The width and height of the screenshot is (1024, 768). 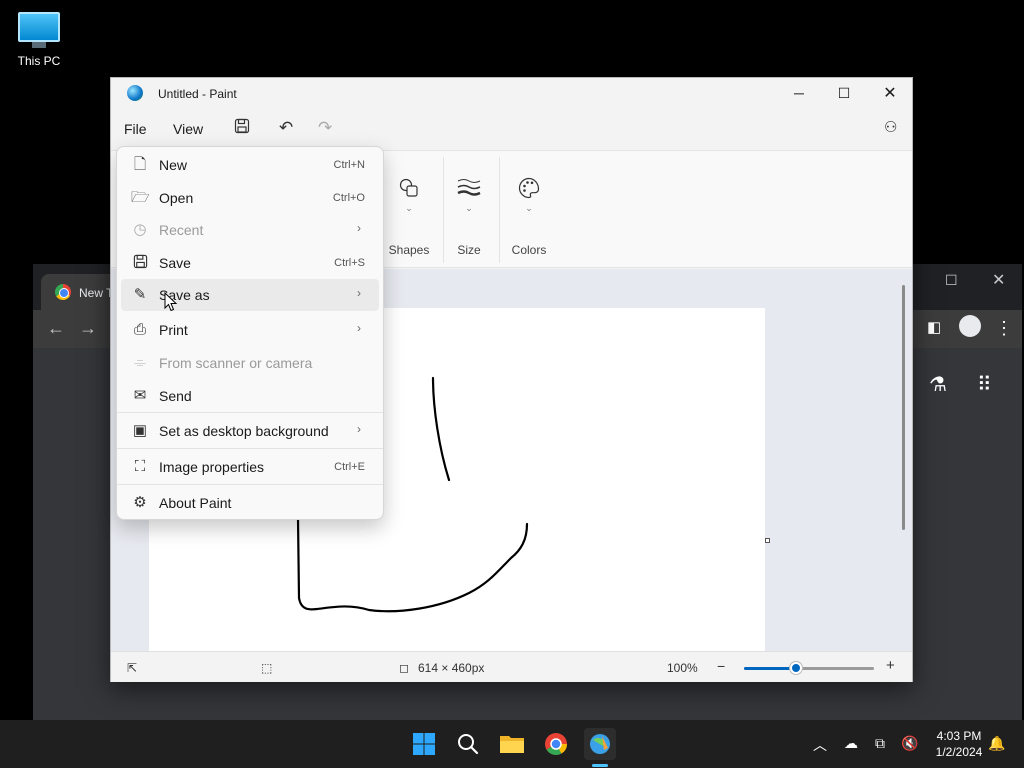 I want to click on colors-group: ⌄ Colors, so click(x=529, y=210).